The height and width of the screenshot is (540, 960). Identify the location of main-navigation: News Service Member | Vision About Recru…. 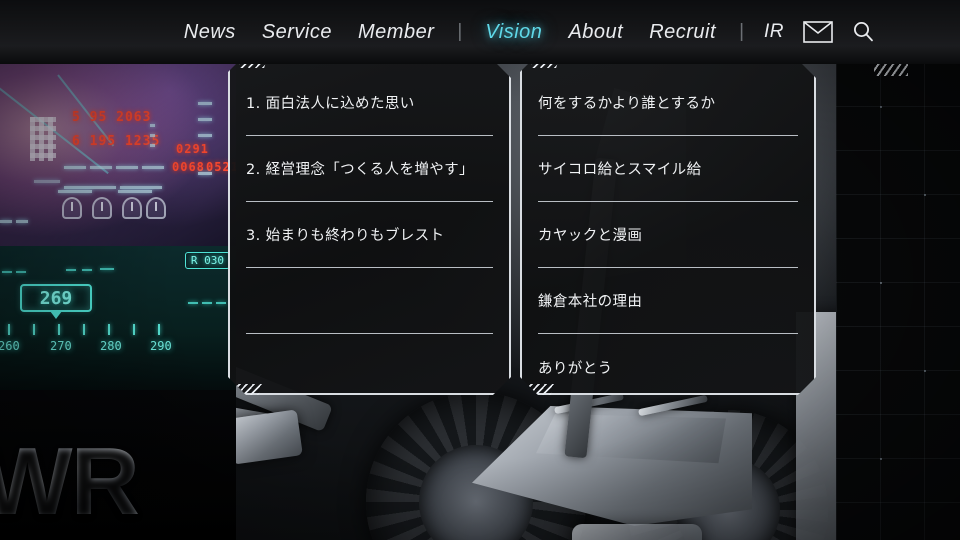
(527, 32).